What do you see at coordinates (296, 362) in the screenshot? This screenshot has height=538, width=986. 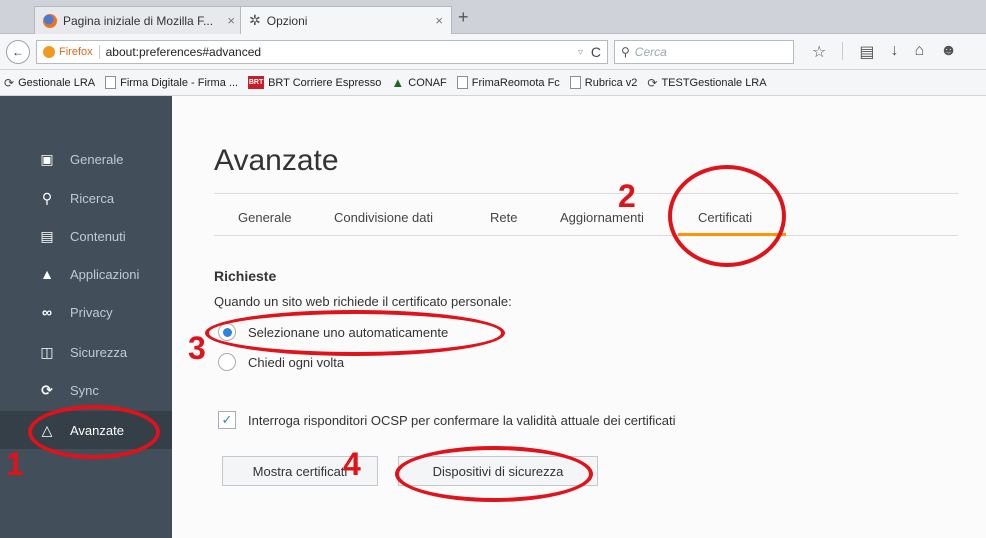 I see `radio-label: Chiedi ogni volta` at bounding box center [296, 362].